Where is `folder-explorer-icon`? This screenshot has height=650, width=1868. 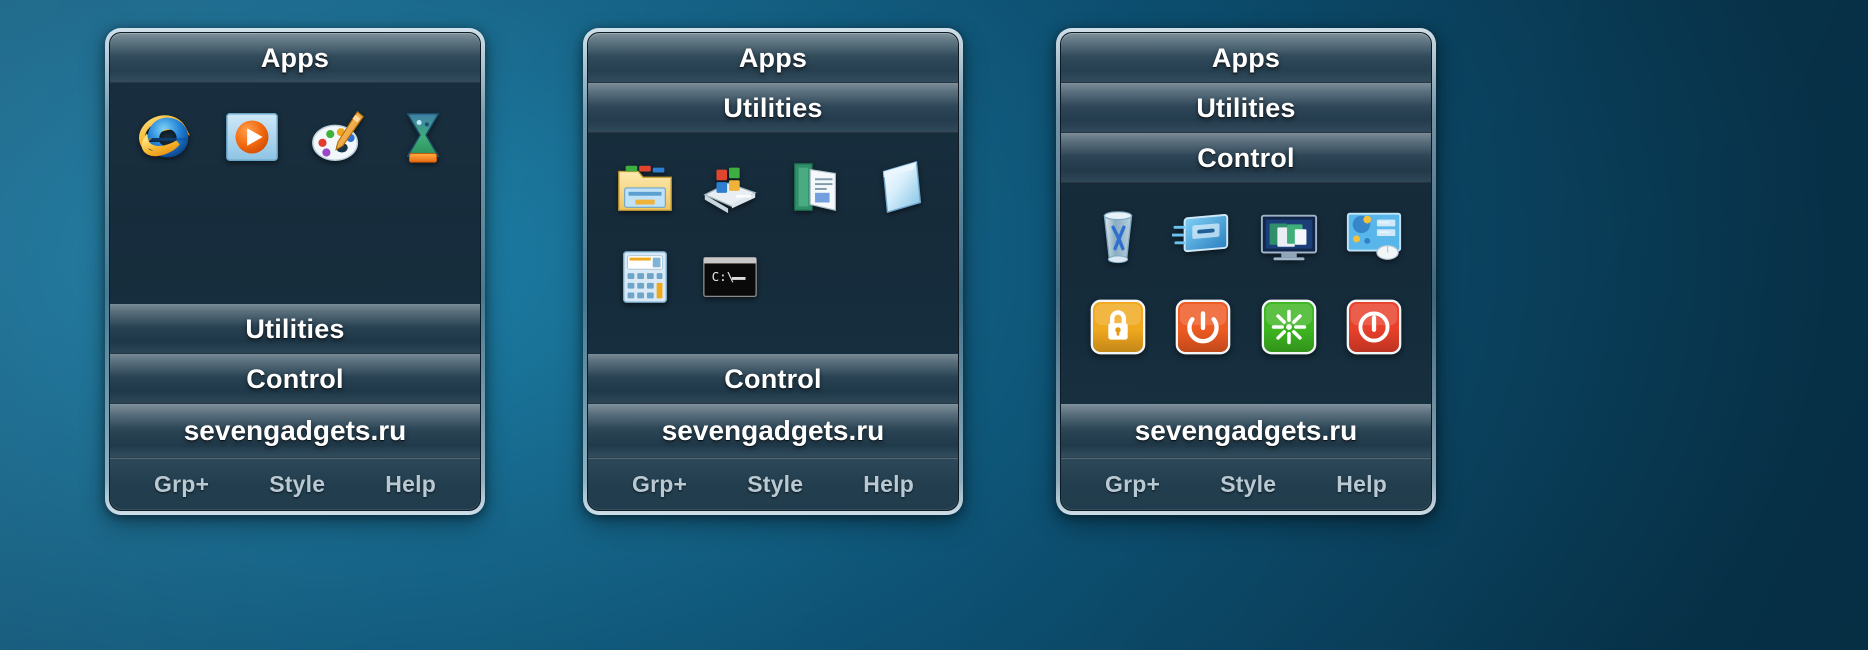 folder-explorer-icon is located at coordinates (645, 187).